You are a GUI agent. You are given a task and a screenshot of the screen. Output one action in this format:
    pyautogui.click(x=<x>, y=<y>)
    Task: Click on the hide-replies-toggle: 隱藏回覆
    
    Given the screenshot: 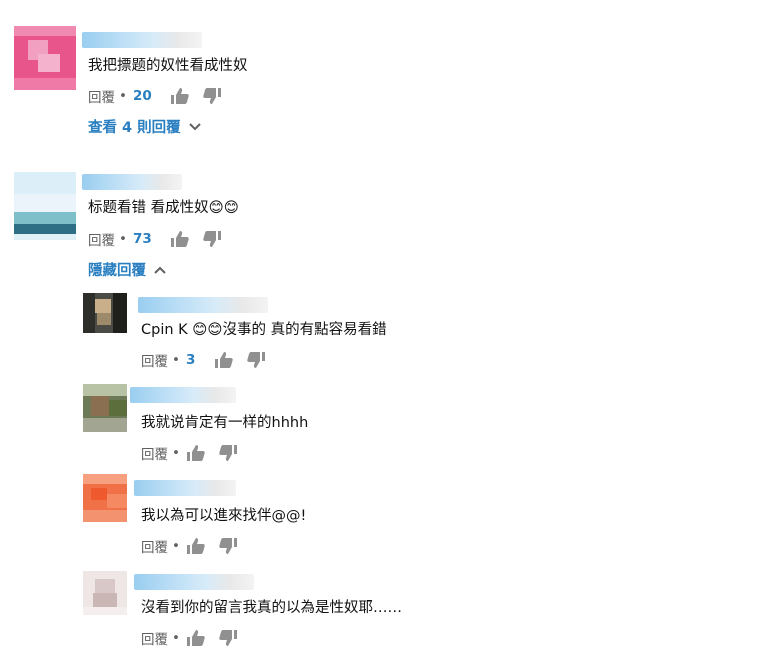 What is the action you would take?
    pyautogui.click(x=127, y=269)
    